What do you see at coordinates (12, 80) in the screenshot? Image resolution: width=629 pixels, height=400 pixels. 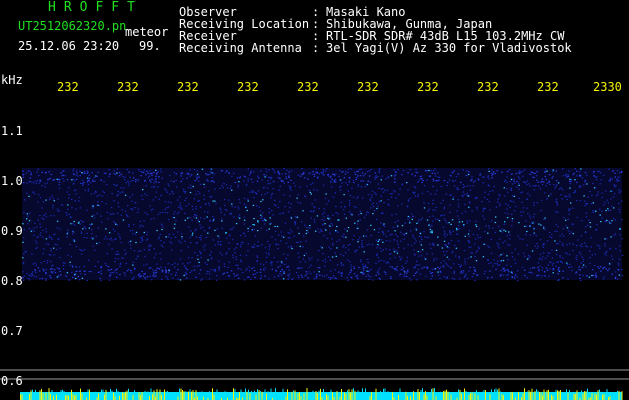 I see `axis-unit-label: kHz` at bounding box center [12, 80].